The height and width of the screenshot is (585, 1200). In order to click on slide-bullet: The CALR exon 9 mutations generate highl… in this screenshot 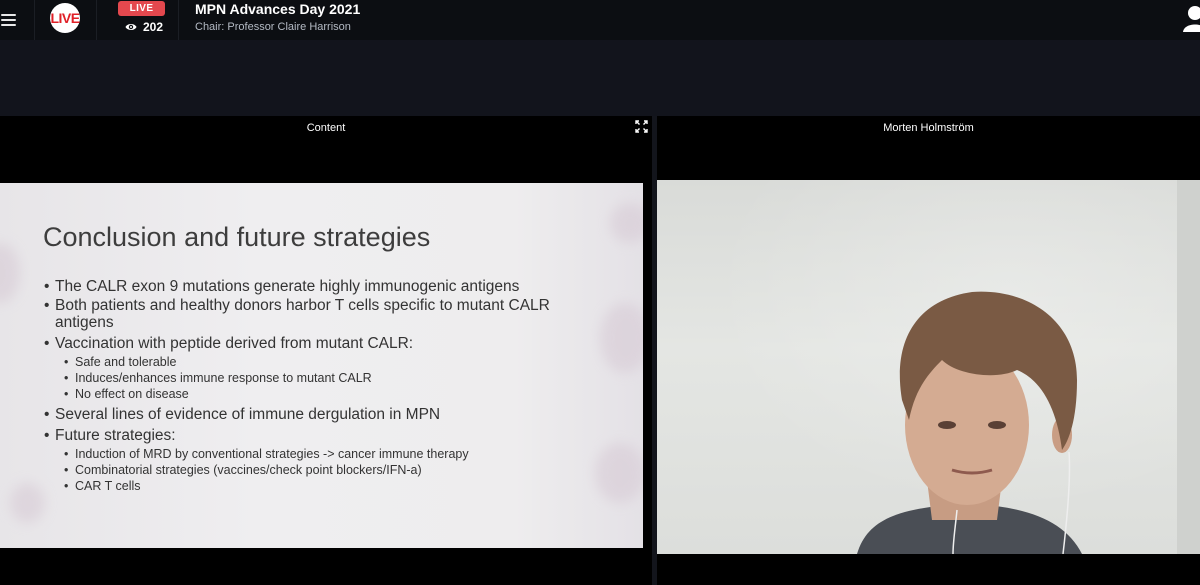, I will do `click(339, 286)`.